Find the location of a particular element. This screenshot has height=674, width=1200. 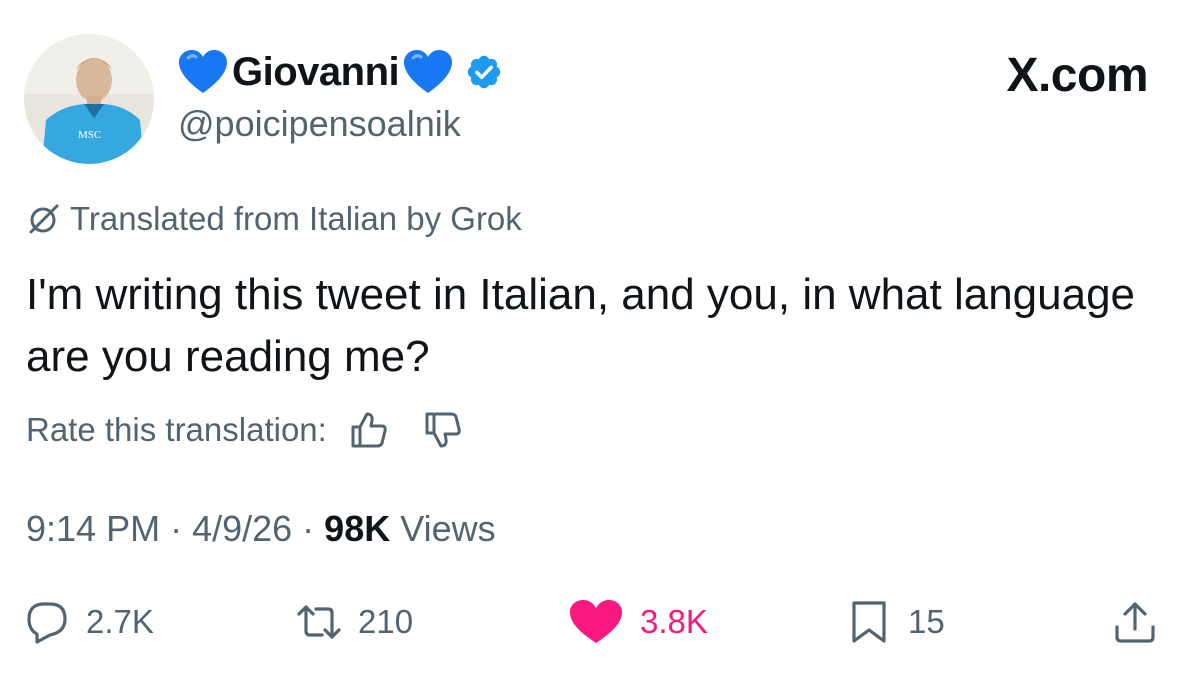

author-avatar: MSC is located at coordinates (89, 99).